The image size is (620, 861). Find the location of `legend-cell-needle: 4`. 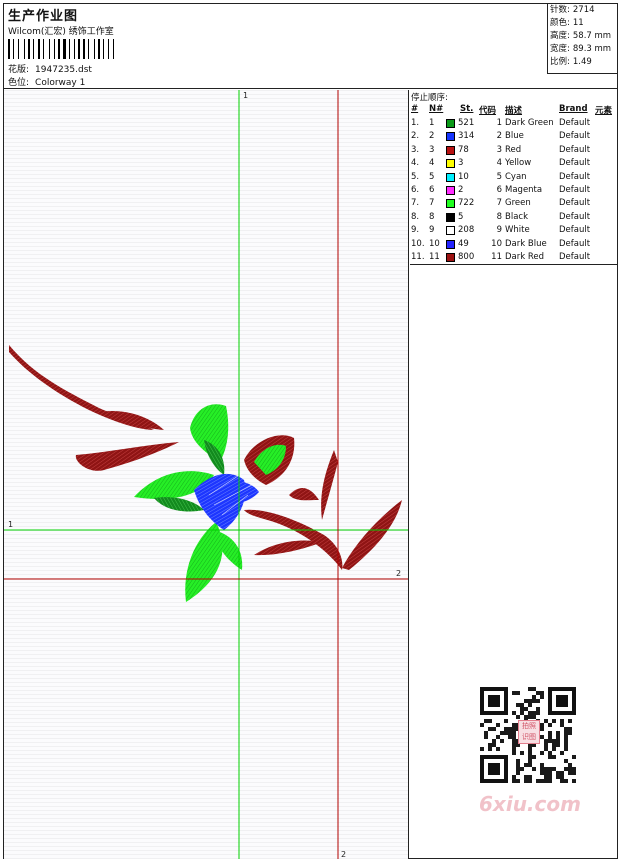

legend-cell-needle: 4 is located at coordinates (432, 163).